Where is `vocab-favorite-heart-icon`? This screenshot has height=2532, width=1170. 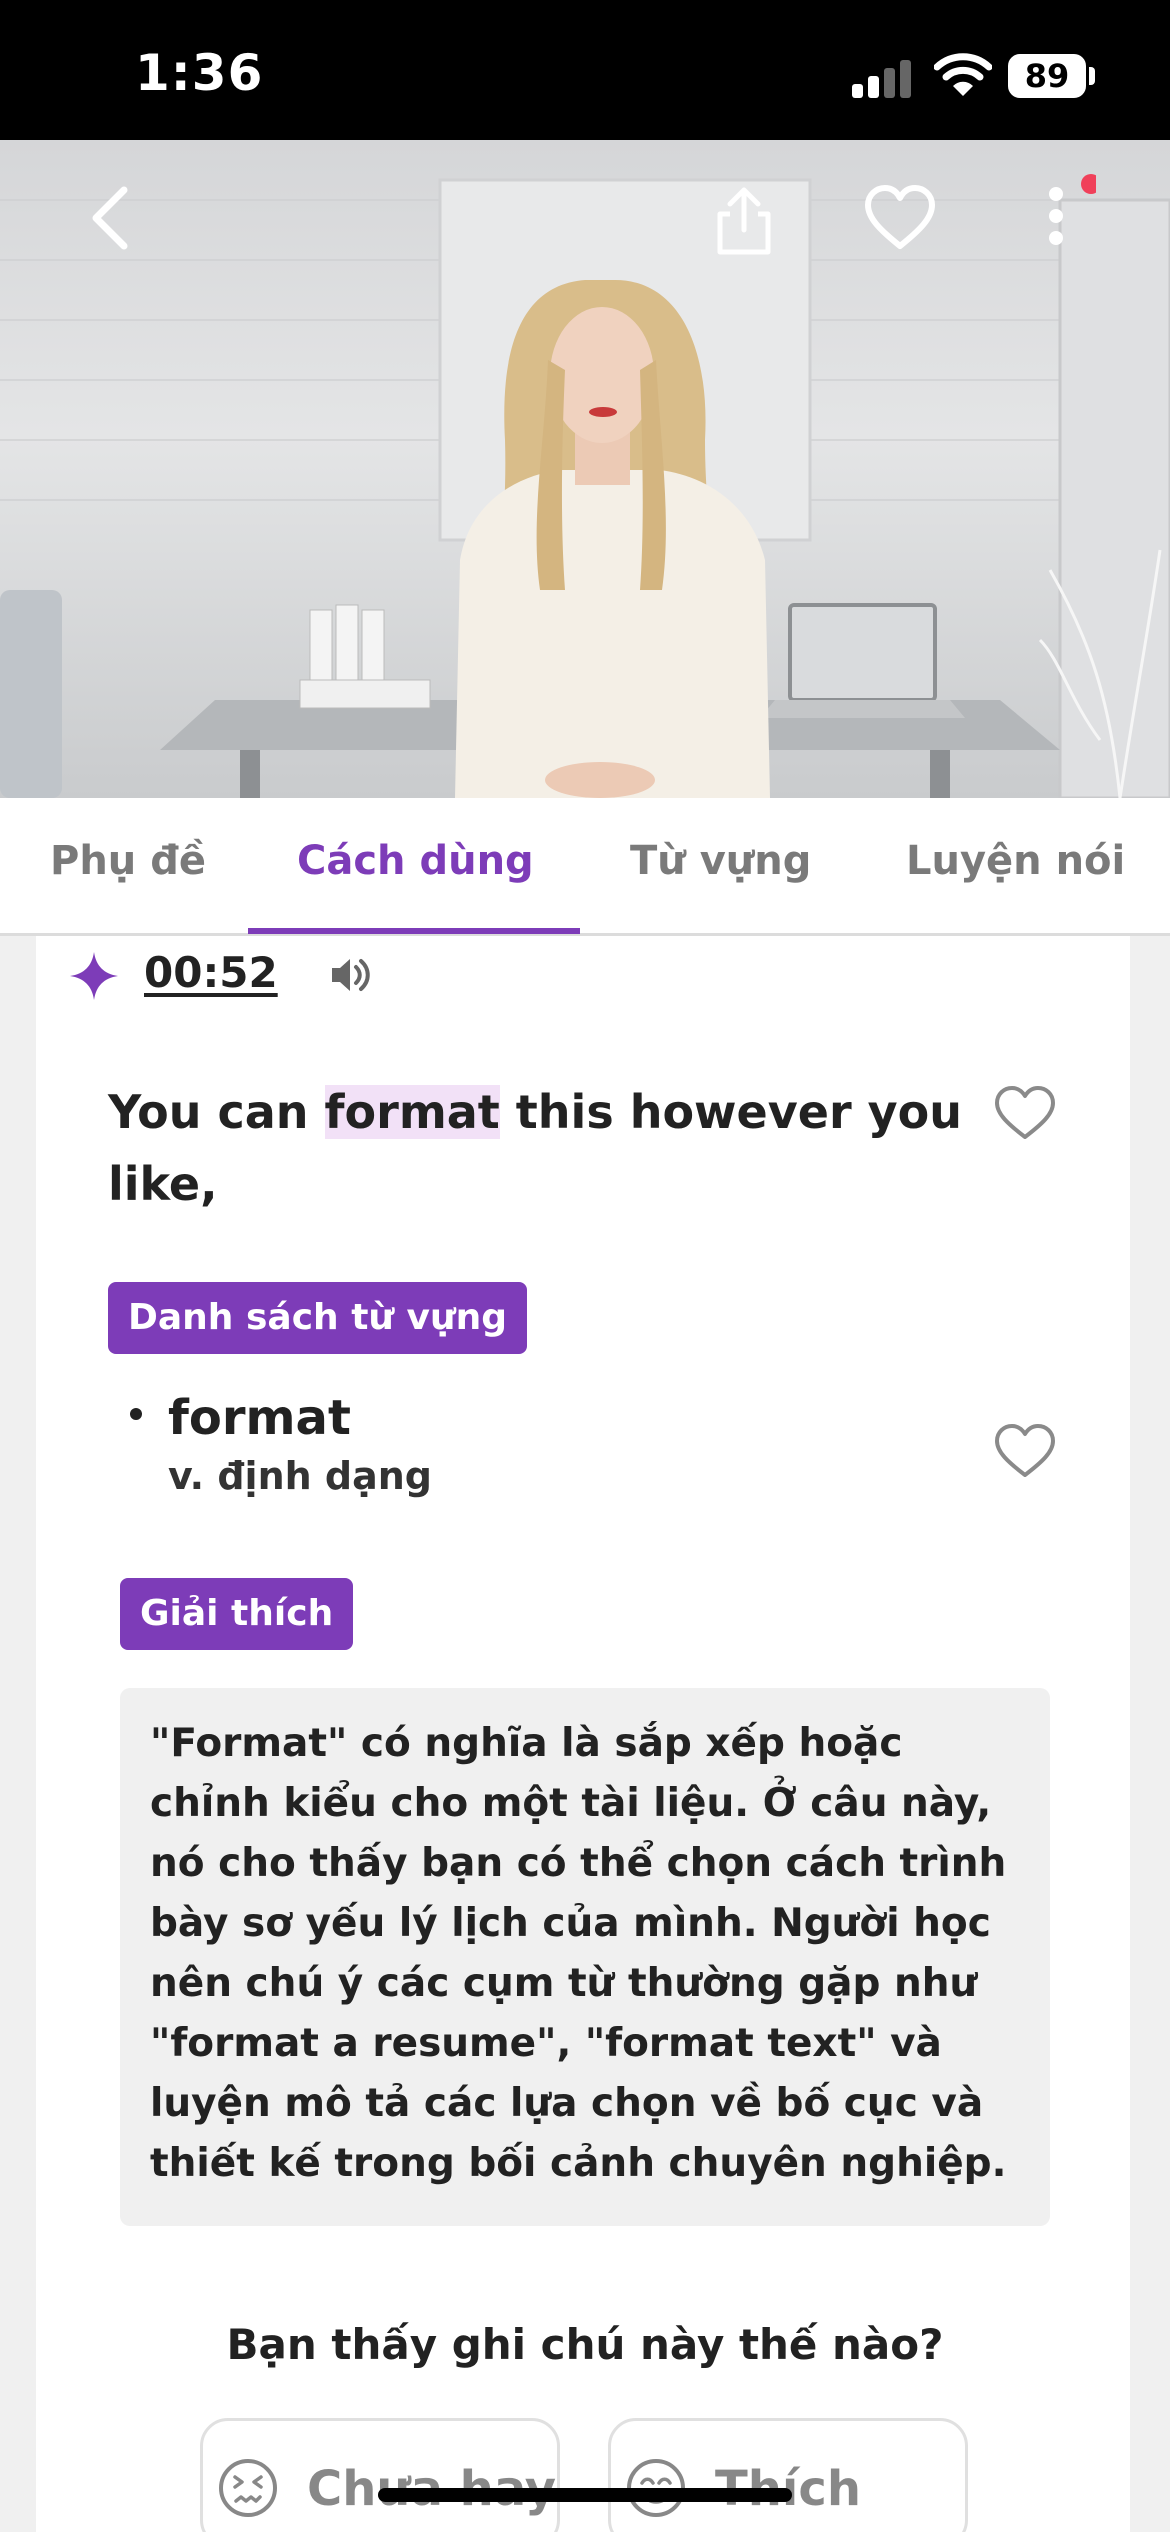 vocab-favorite-heart-icon is located at coordinates (1025, 1450).